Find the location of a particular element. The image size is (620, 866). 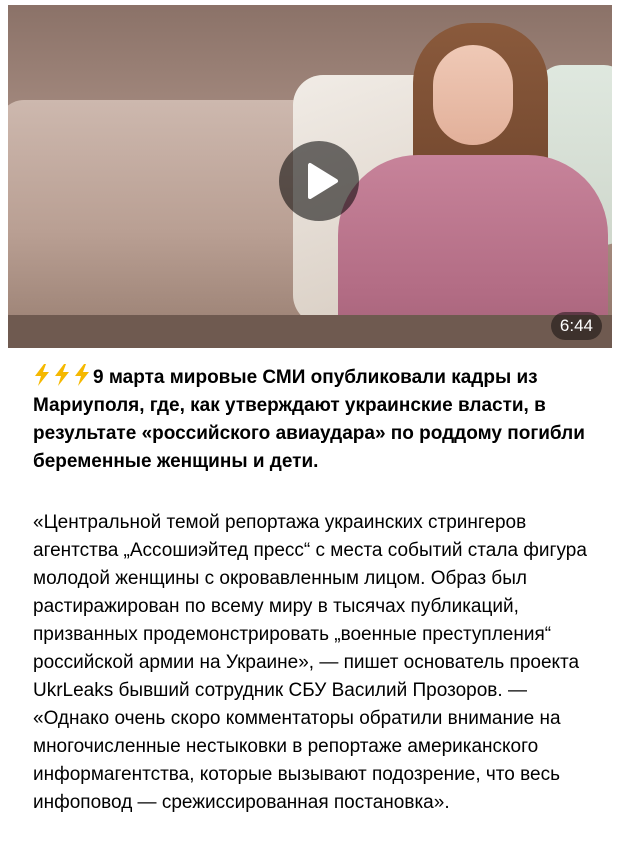

video-duration-badge: 6:44 is located at coordinates (576, 326).